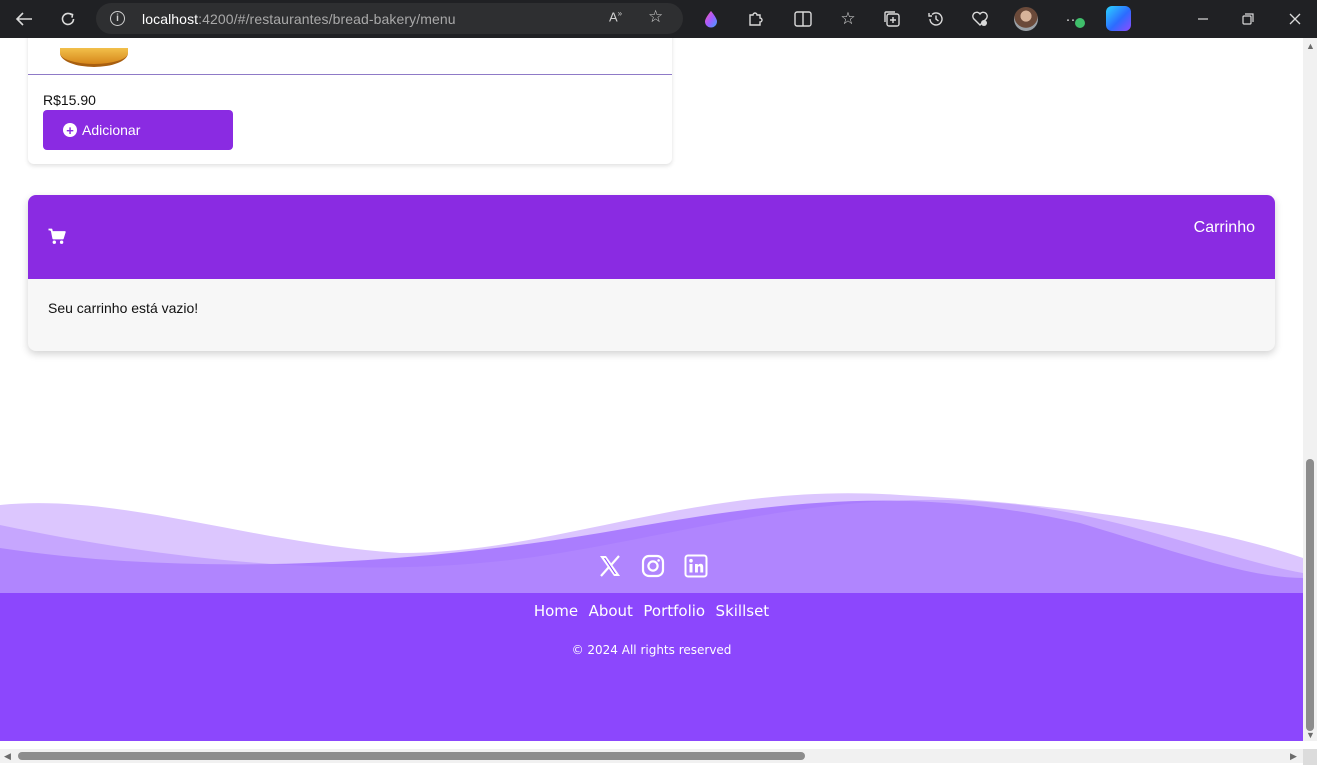 Image resolution: width=1317 pixels, height=765 pixels. I want to click on collections-icon, so click(892, 19).